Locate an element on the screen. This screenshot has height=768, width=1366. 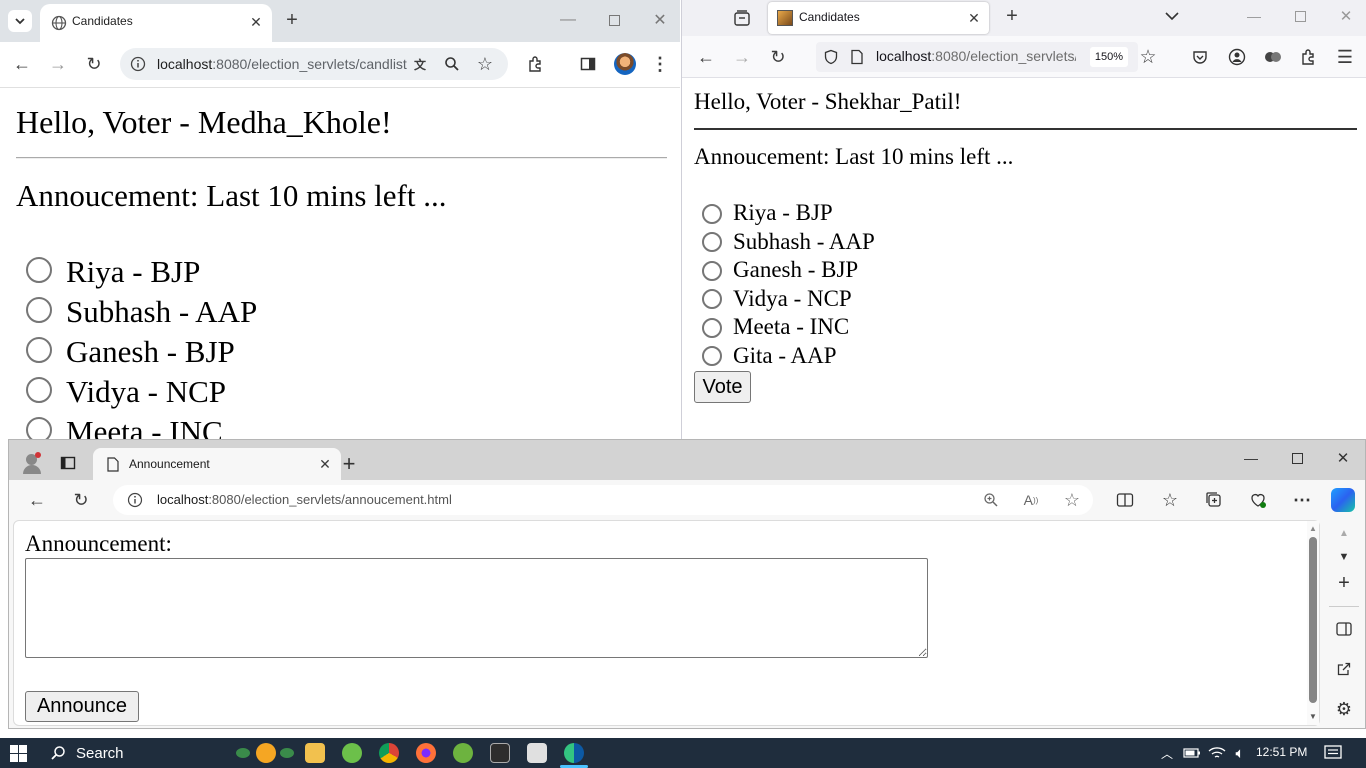
taskbar-search-label: Search is located at coordinates (100, 753).